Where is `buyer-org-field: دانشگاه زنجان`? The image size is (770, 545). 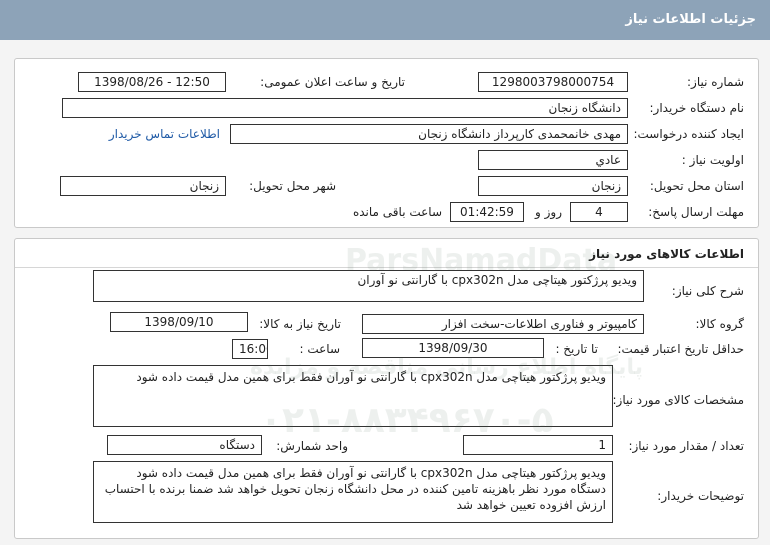
buyer-org-field: دانشگاه زنجان is located at coordinates (345, 108).